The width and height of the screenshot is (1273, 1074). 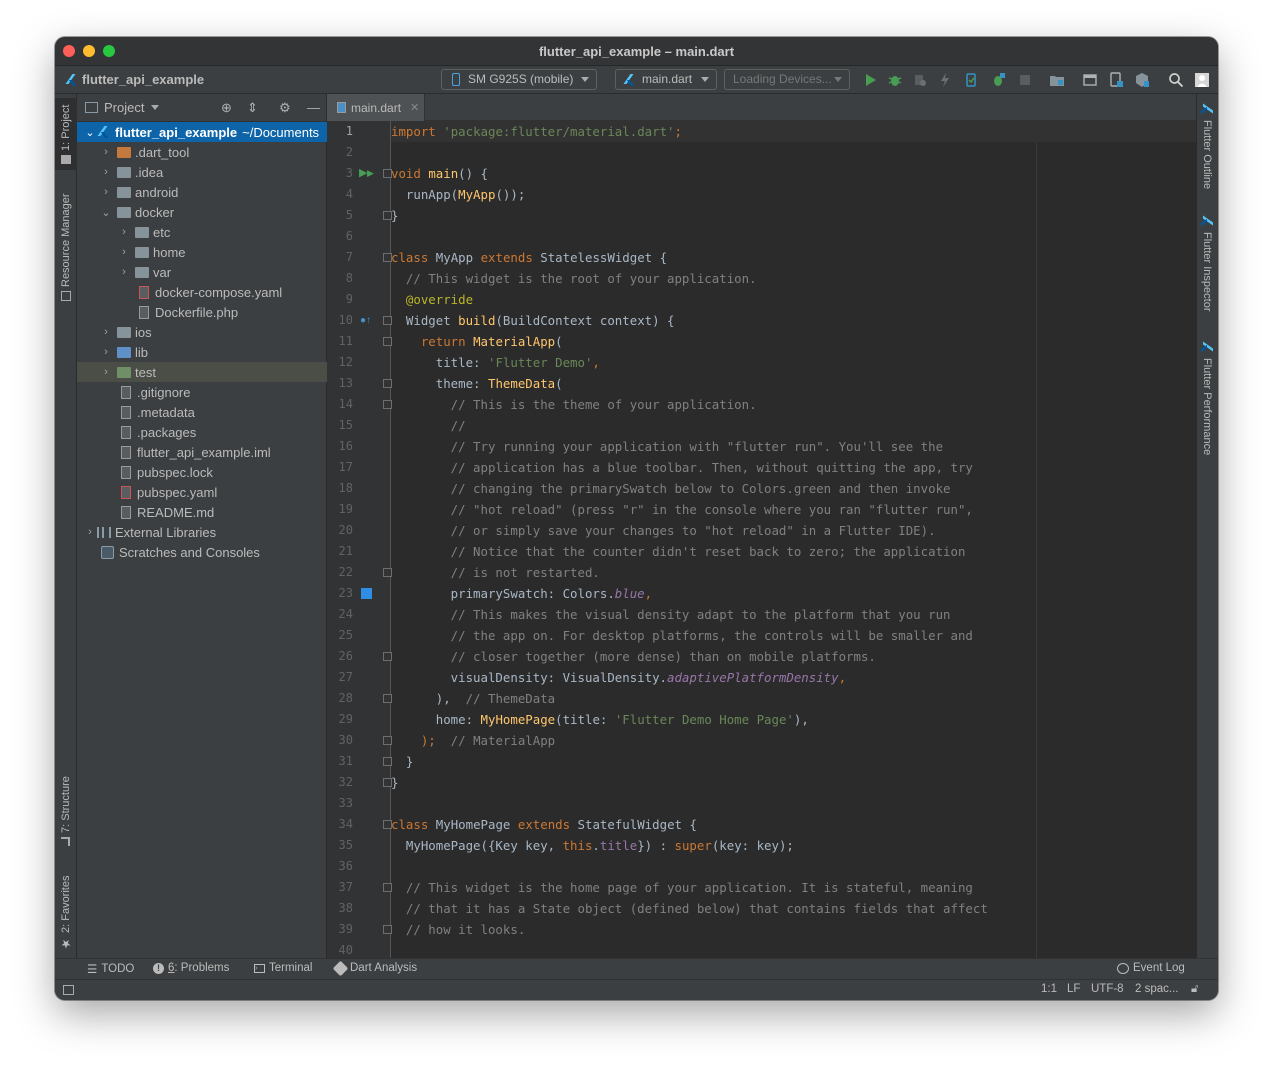 I want to click on minimize-window-button, so click(x=89, y=51).